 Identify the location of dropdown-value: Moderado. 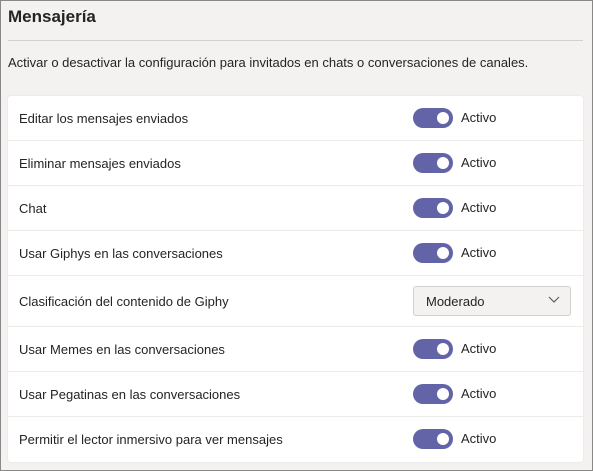
(455, 301).